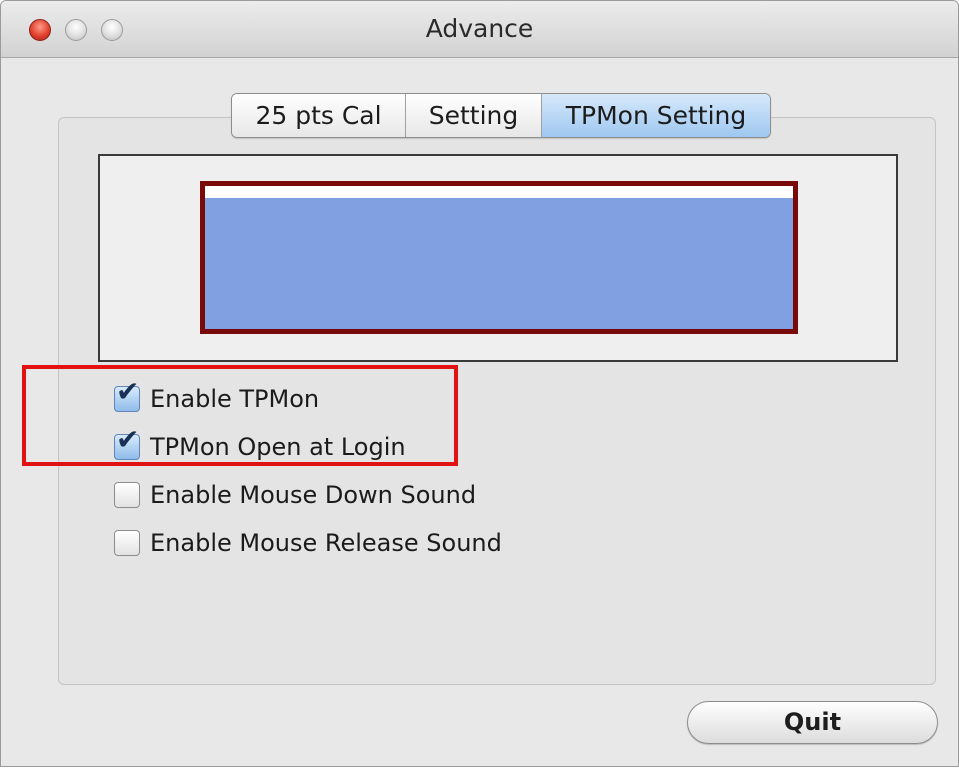  Describe the element at coordinates (235, 399) in the screenshot. I see `enable-tpmon-label: Enable TPMon` at that location.